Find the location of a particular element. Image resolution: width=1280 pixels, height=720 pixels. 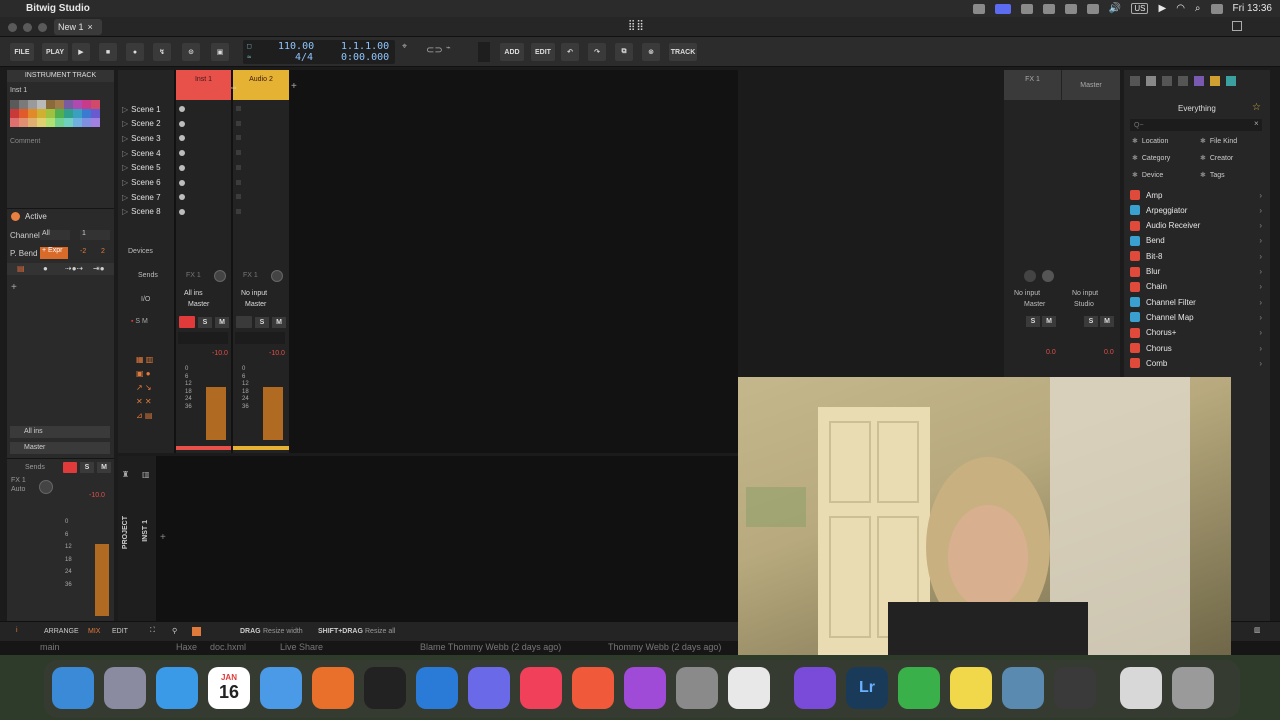

input-select: No input is located at coordinates (254, 293).